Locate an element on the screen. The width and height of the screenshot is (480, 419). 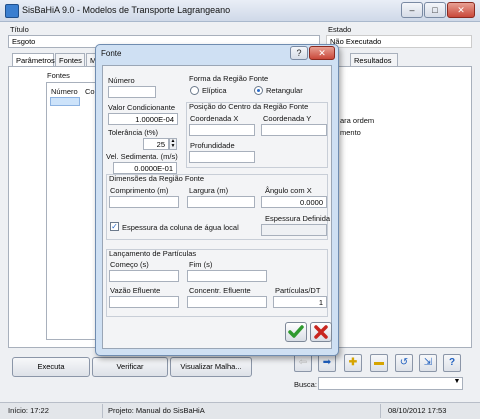
coord-x-label: Coordenada X is located at coordinates (214, 118).